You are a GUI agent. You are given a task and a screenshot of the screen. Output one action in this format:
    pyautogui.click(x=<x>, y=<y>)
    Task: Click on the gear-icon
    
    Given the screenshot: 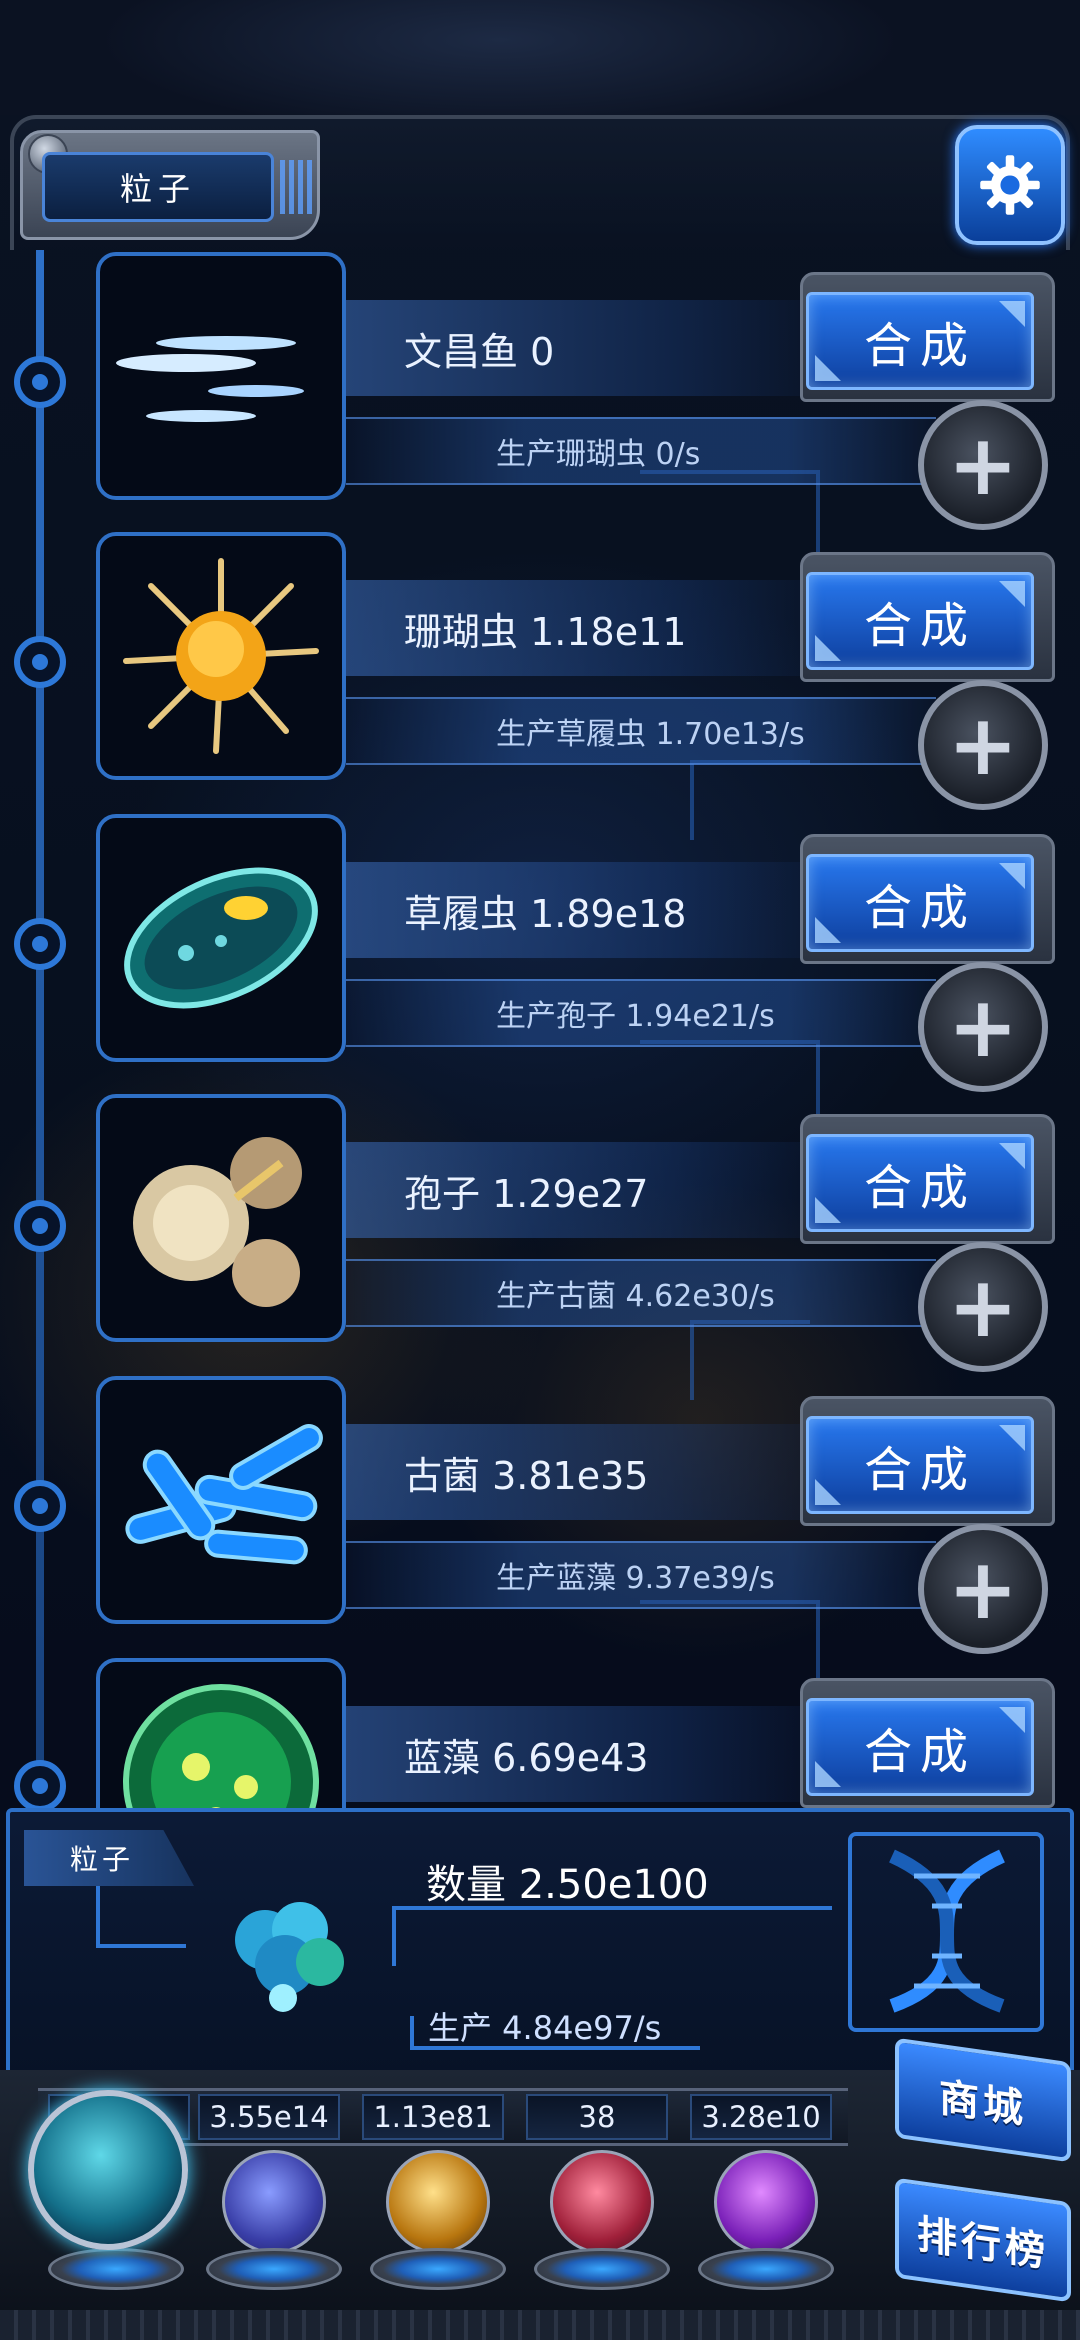 What is the action you would take?
    pyautogui.click(x=1010, y=185)
    